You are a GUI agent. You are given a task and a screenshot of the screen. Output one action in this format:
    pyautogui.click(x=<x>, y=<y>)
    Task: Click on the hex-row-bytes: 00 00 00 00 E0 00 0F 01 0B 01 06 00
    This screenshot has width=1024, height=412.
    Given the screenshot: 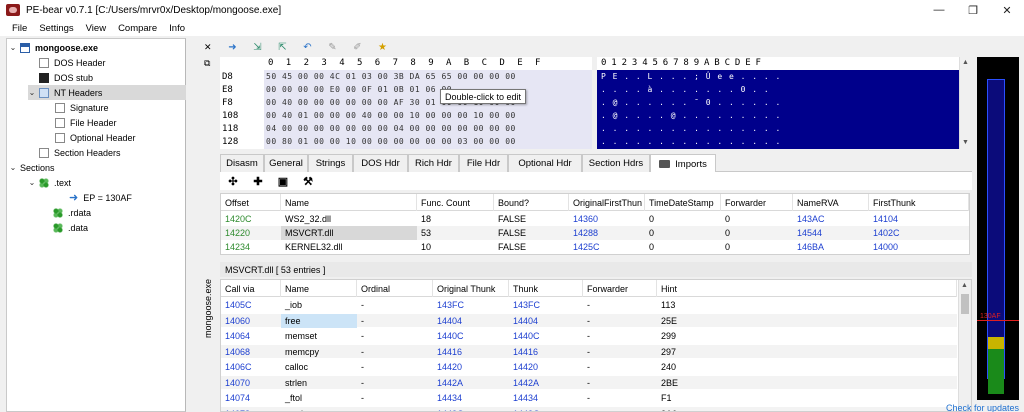 What is the action you would take?
    pyautogui.click(x=359, y=89)
    